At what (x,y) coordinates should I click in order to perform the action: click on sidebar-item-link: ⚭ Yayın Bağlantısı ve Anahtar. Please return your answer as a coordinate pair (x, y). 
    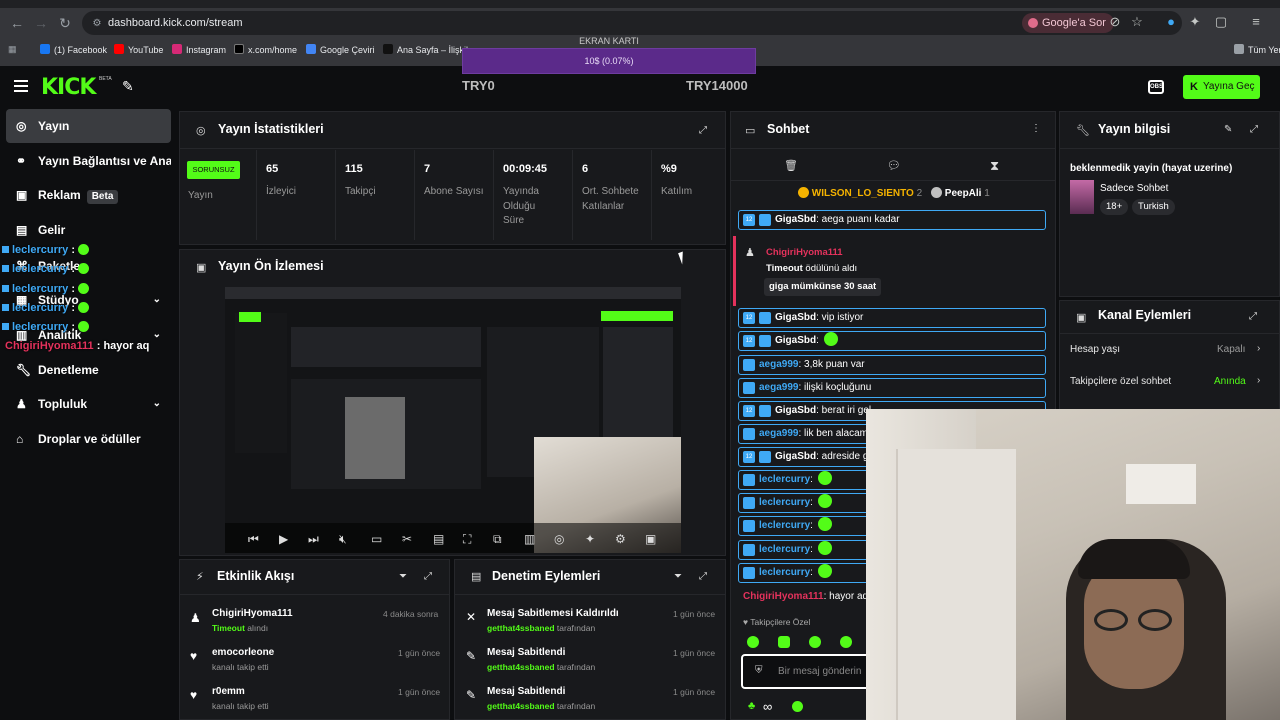
    Looking at the image, I should click on (88, 161).